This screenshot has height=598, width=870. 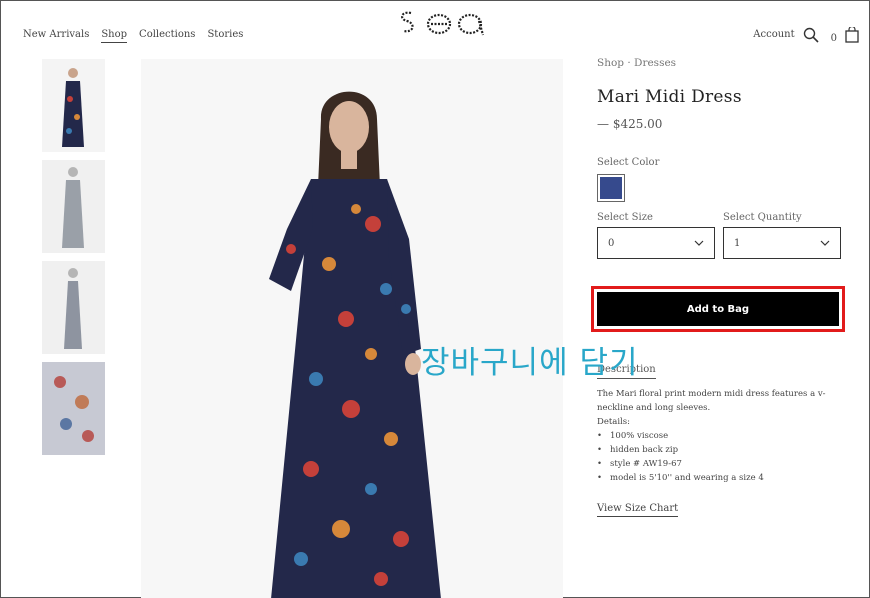 I want to click on product-title: Mari Midi Dress, so click(x=669, y=97).